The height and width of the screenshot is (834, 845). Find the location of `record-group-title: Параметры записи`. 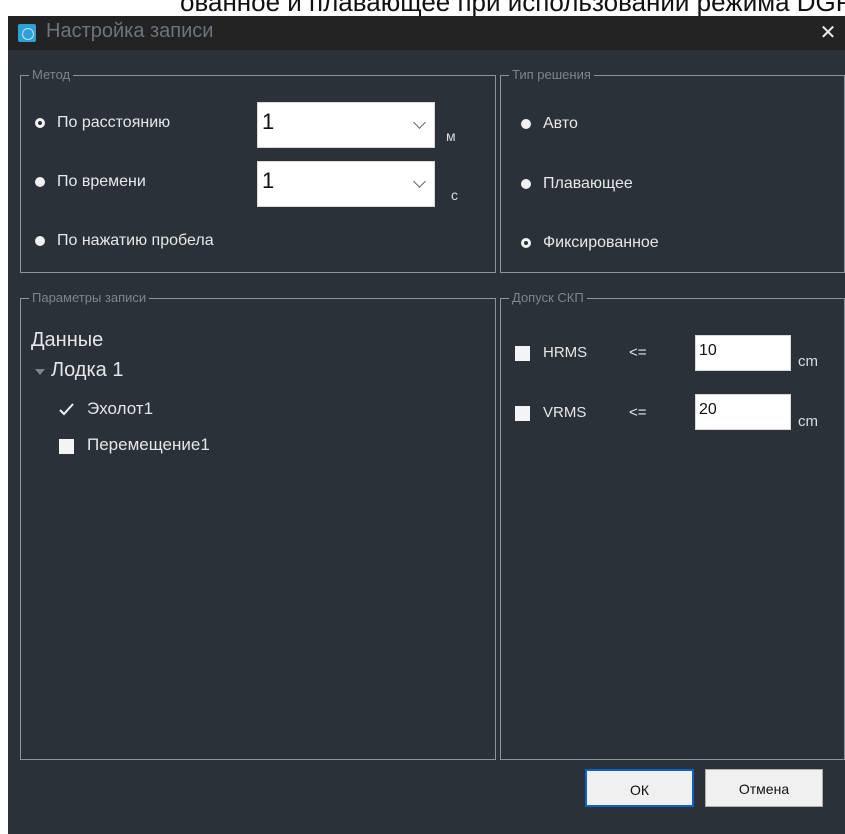

record-group-title: Параметры записи is located at coordinates (89, 298).